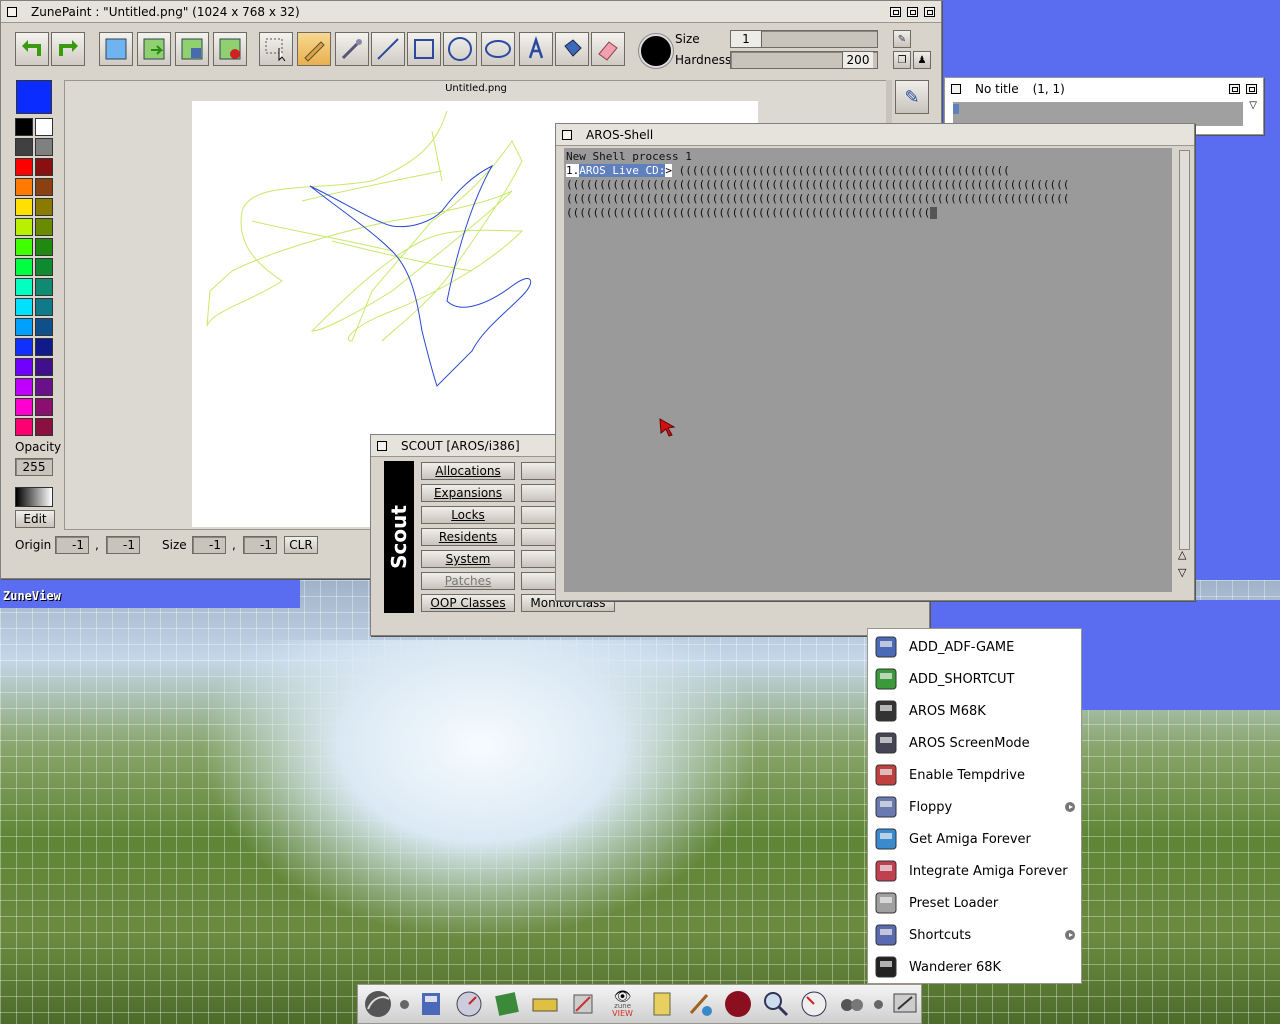 The height and width of the screenshot is (1024, 1280). What do you see at coordinates (700, 1004) in the screenshot?
I see `dock-paint-button` at bounding box center [700, 1004].